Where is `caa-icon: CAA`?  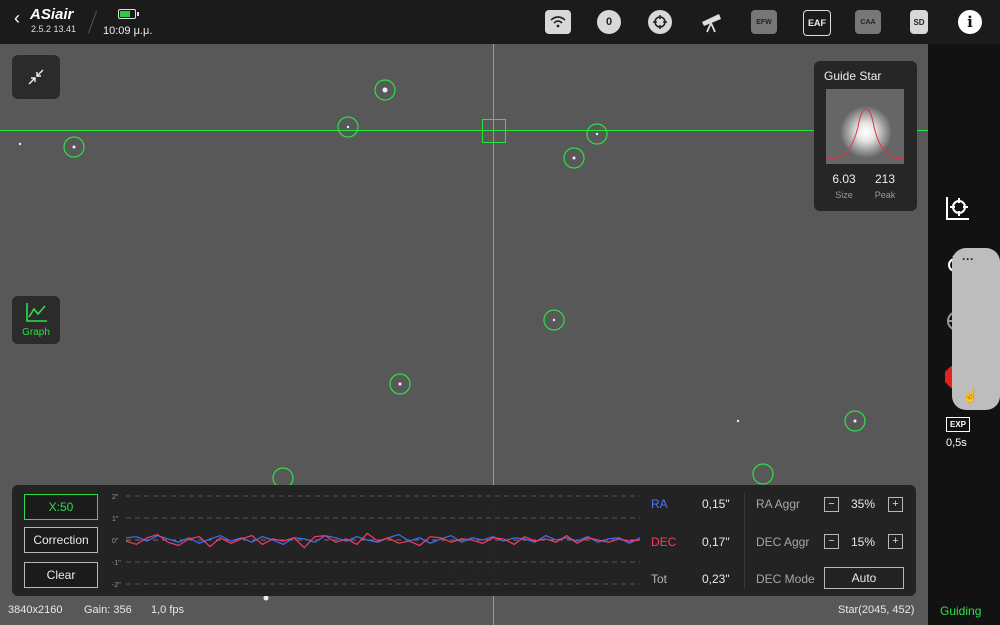 caa-icon: CAA is located at coordinates (868, 22).